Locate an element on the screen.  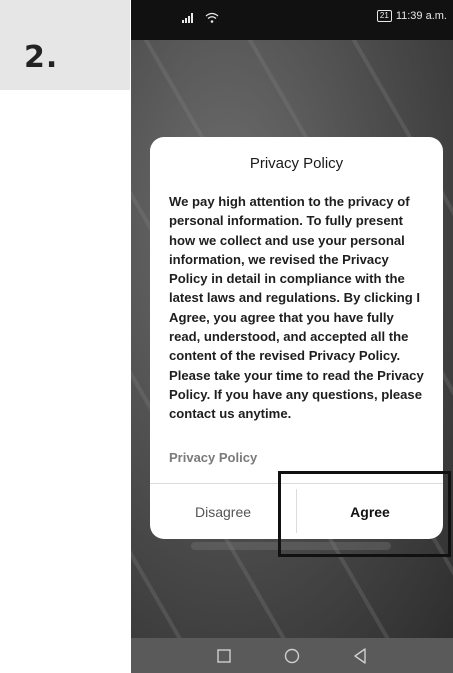
status-bar: 21 11:39 a.m. is located at coordinates (292, 20).